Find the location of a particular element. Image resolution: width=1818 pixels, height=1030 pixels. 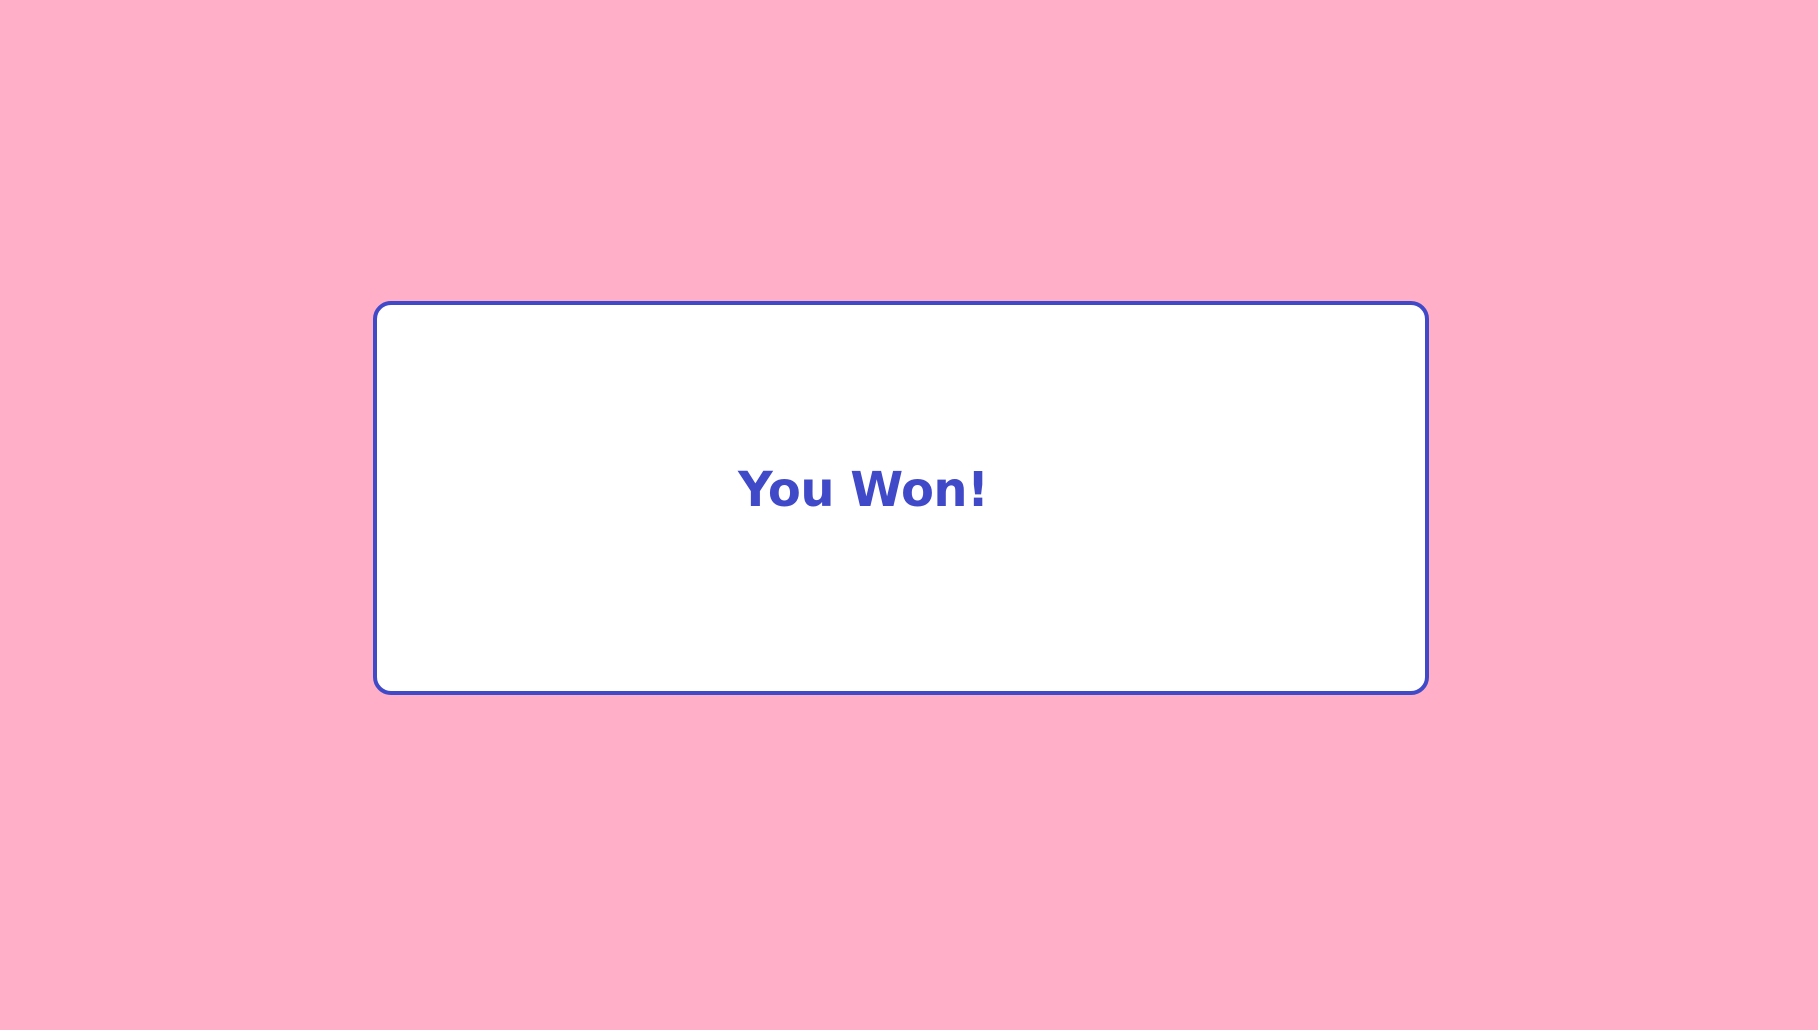

win-message: You Won! is located at coordinates (863, 490).